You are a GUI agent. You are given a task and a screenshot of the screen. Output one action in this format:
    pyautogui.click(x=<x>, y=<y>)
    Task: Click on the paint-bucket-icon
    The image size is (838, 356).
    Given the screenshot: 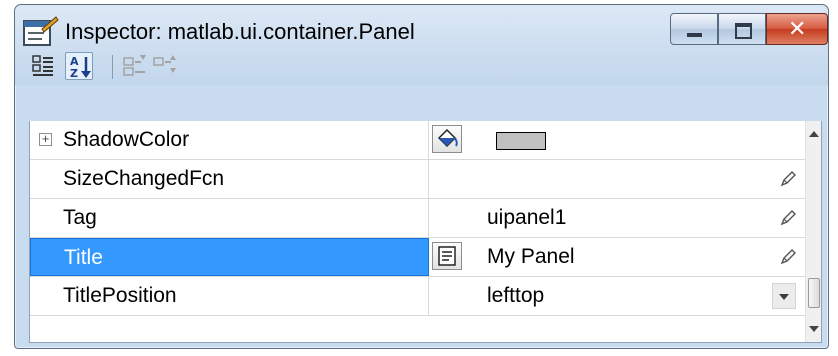 What is the action you would take?
    pyautogui.click(x=447, y=138)
    